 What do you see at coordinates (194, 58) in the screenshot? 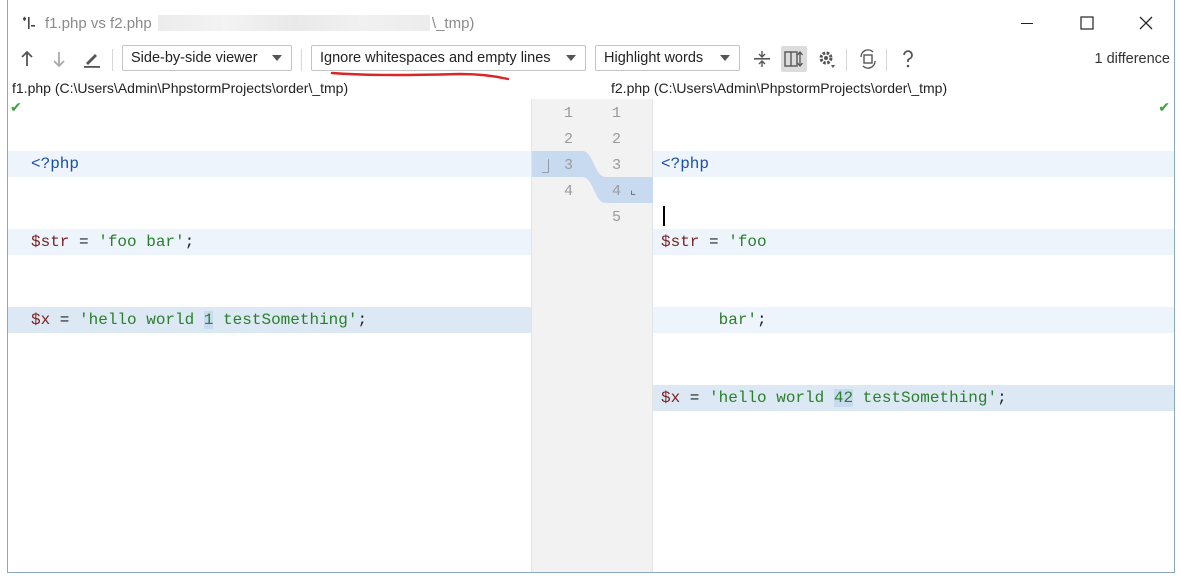
I see `viewer-mode-label: Side-by-side viewer` at bounding box center [194, 58].